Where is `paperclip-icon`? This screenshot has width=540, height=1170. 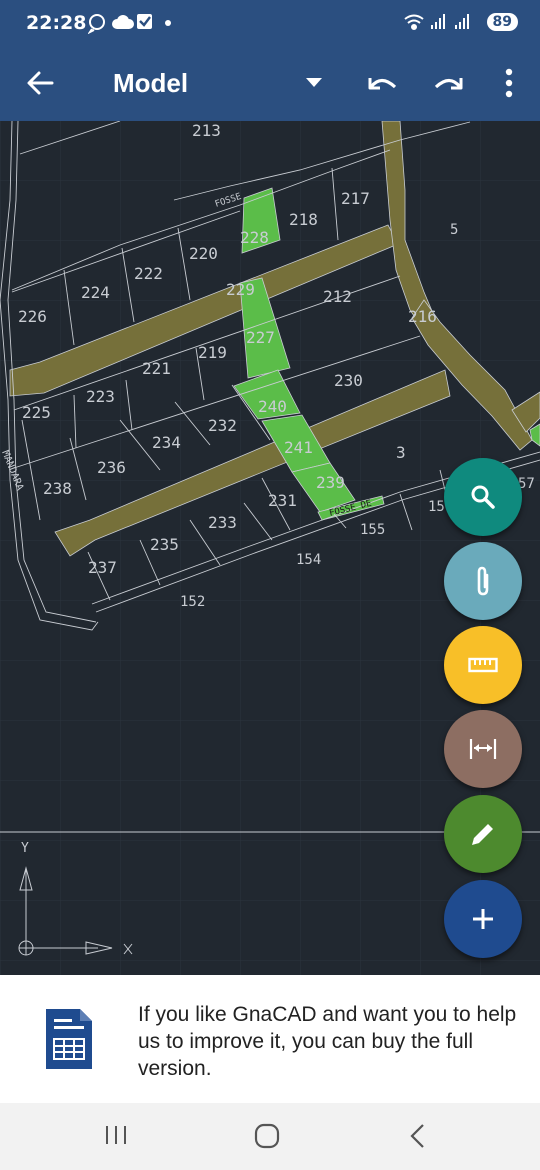
paperclip-icon is located at coordinates (483, 581).